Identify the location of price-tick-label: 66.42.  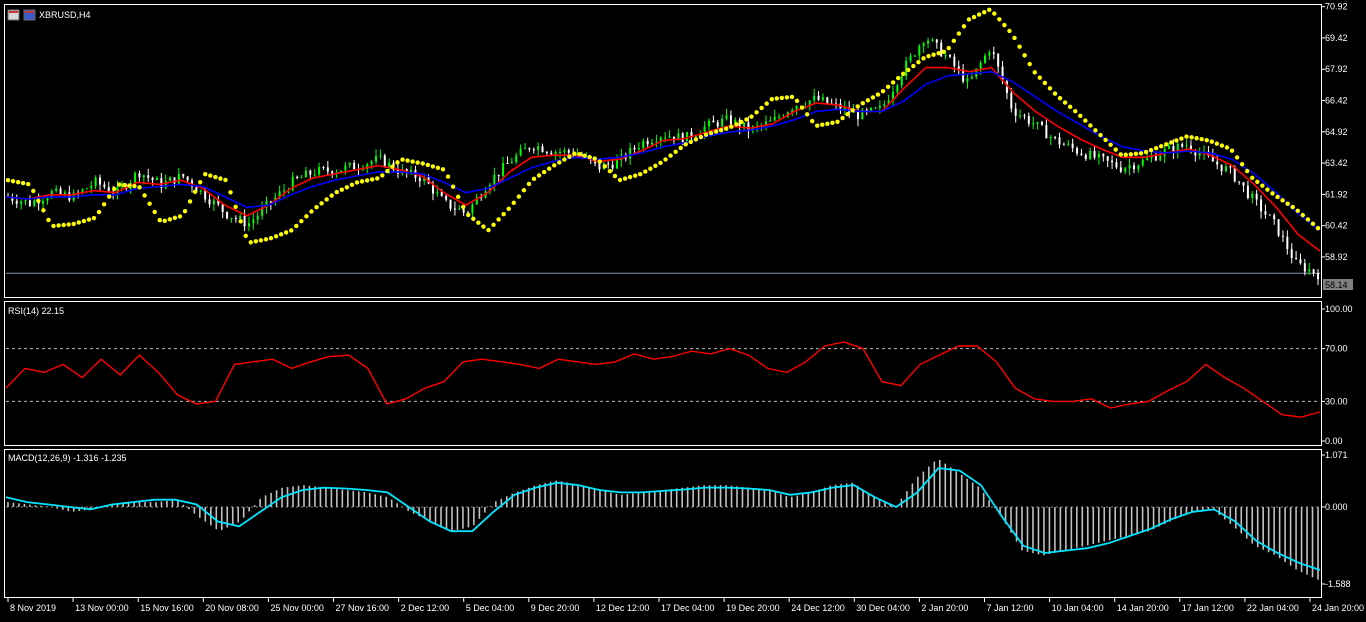
(1336, 101).